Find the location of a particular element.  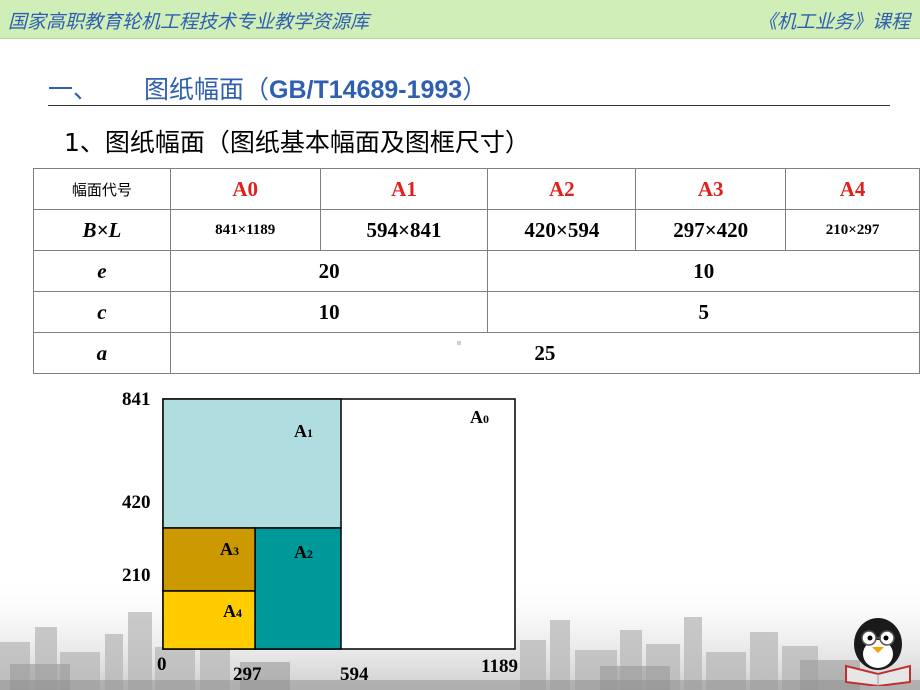

x-tick-label: 594 is located at coordinates (354, 674).